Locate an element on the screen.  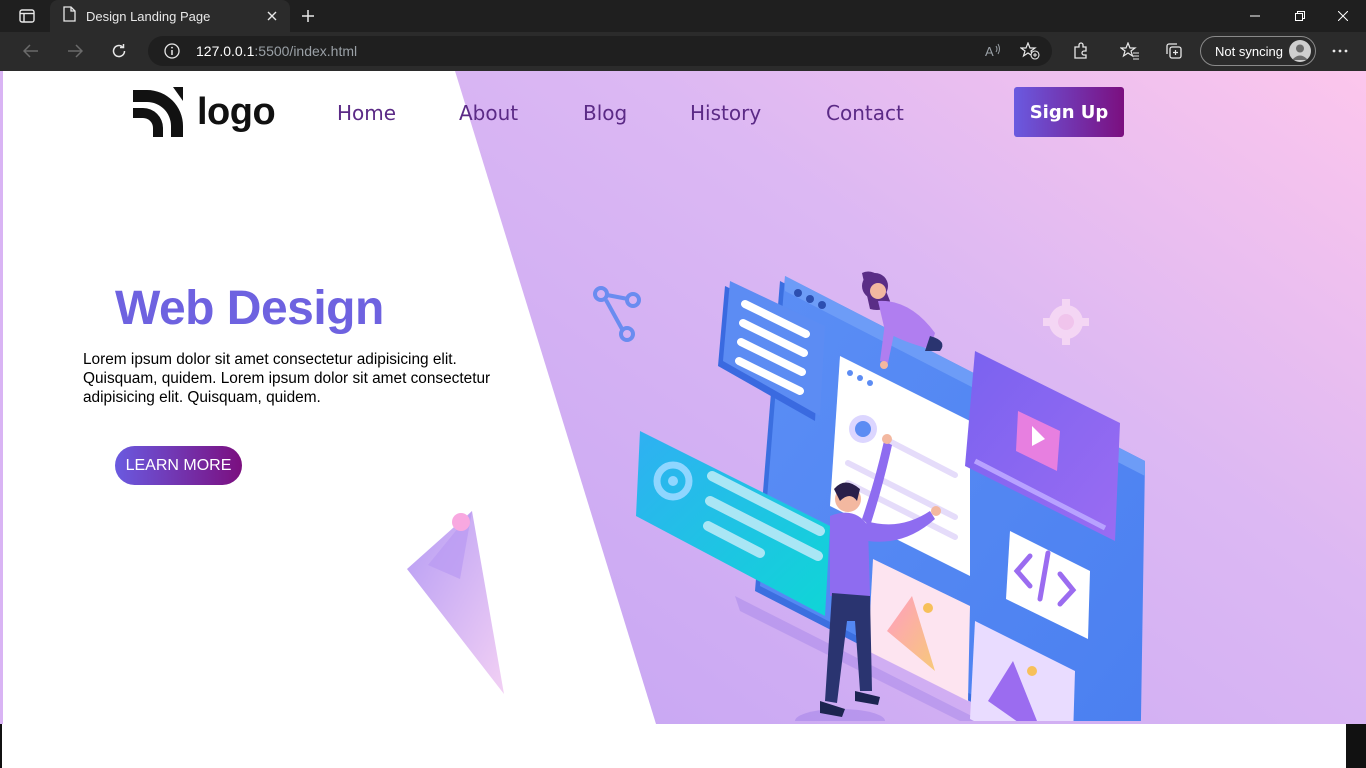
profile-label: Not syncing is located at coordinates (1249, 51).